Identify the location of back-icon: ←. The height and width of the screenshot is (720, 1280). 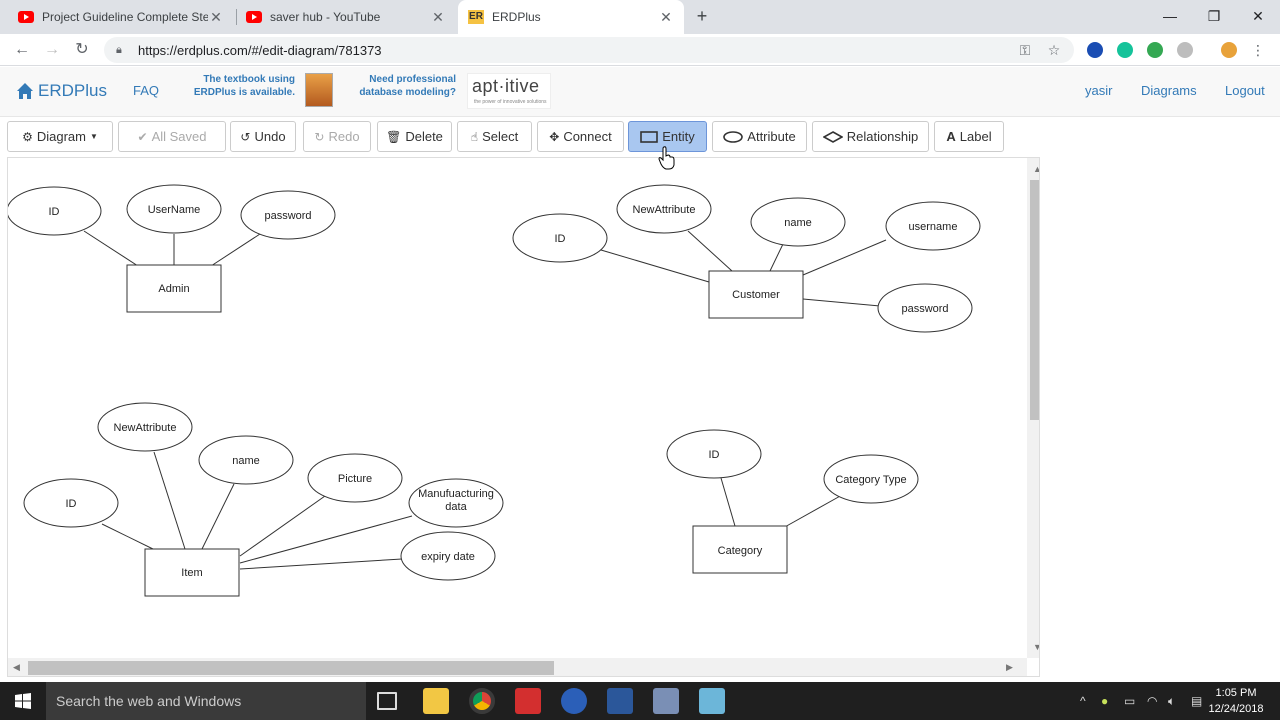
(22, 50).